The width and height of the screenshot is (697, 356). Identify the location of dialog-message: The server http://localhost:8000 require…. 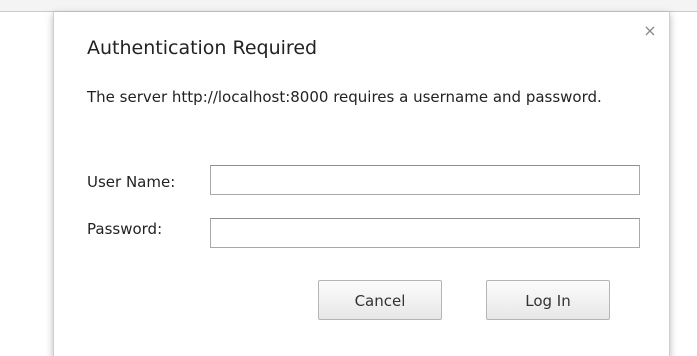
(344, 97).